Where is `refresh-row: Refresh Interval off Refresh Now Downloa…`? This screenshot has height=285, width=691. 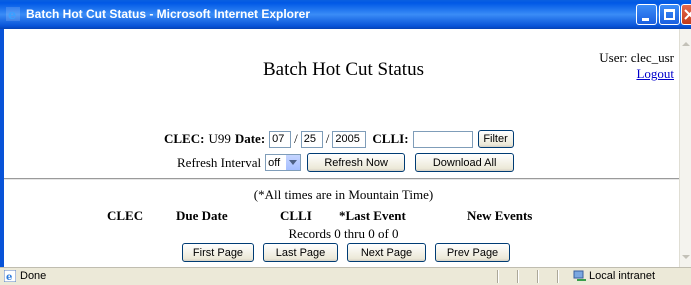
refresh-row: Refresh Interval off Refresh Now Downloa… is located at coordinates (346, 162).